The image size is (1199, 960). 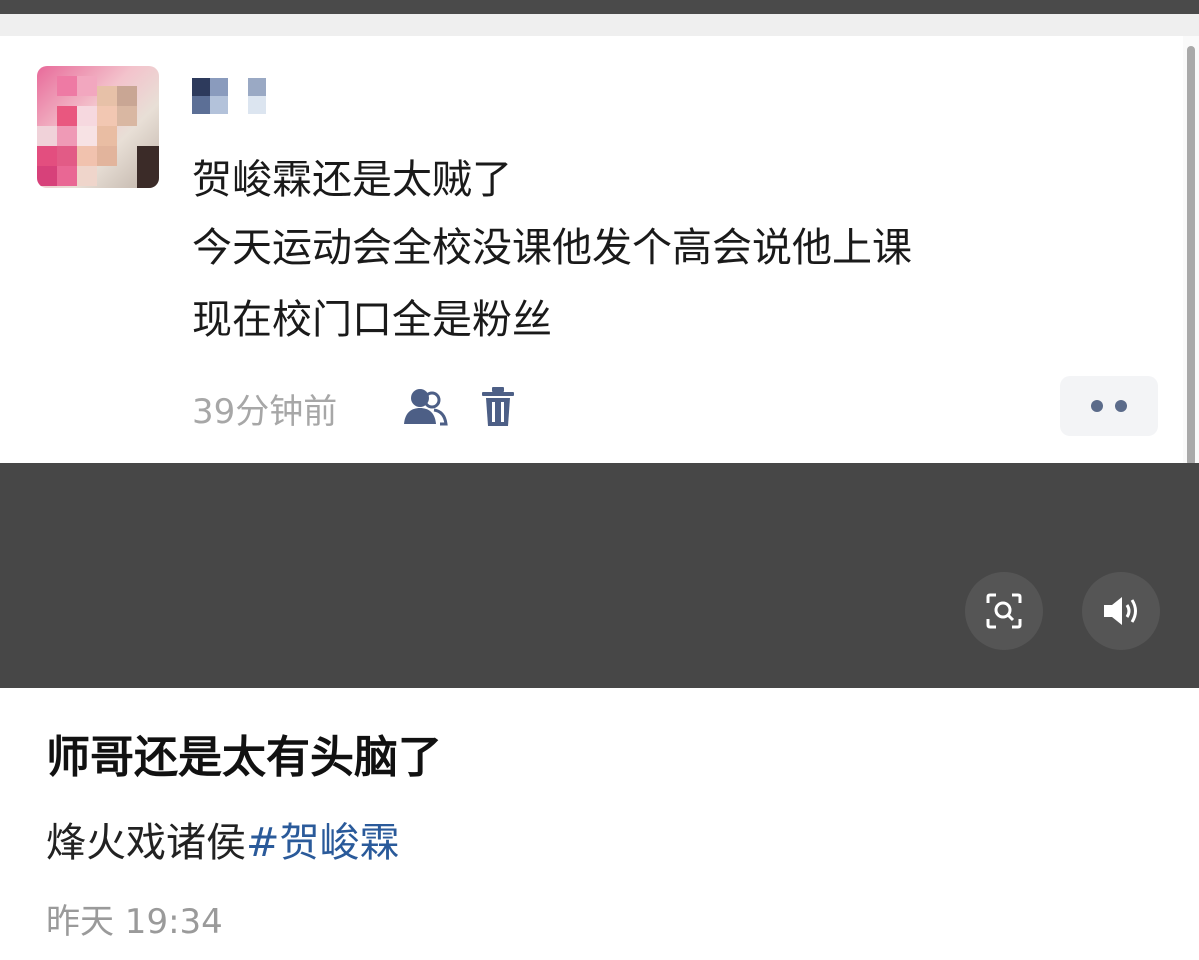 What do you see at coordinates (244, 757) in the screenshot?
I see `weibo-title: 师哥还是太有头脑了` at bounding box center [244, 757].